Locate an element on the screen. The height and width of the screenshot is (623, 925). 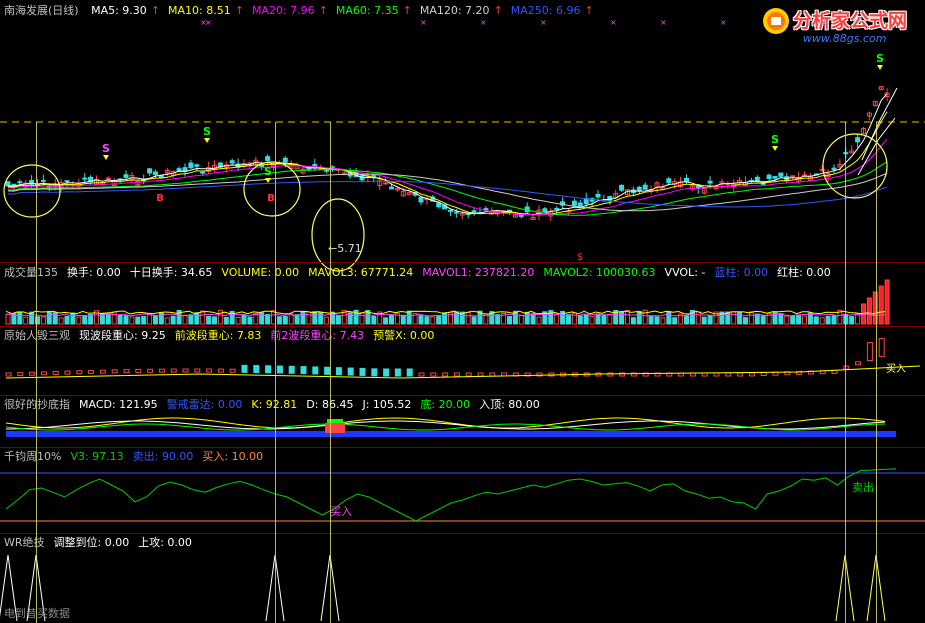
volume-chart is located at coordinates (447, 302).